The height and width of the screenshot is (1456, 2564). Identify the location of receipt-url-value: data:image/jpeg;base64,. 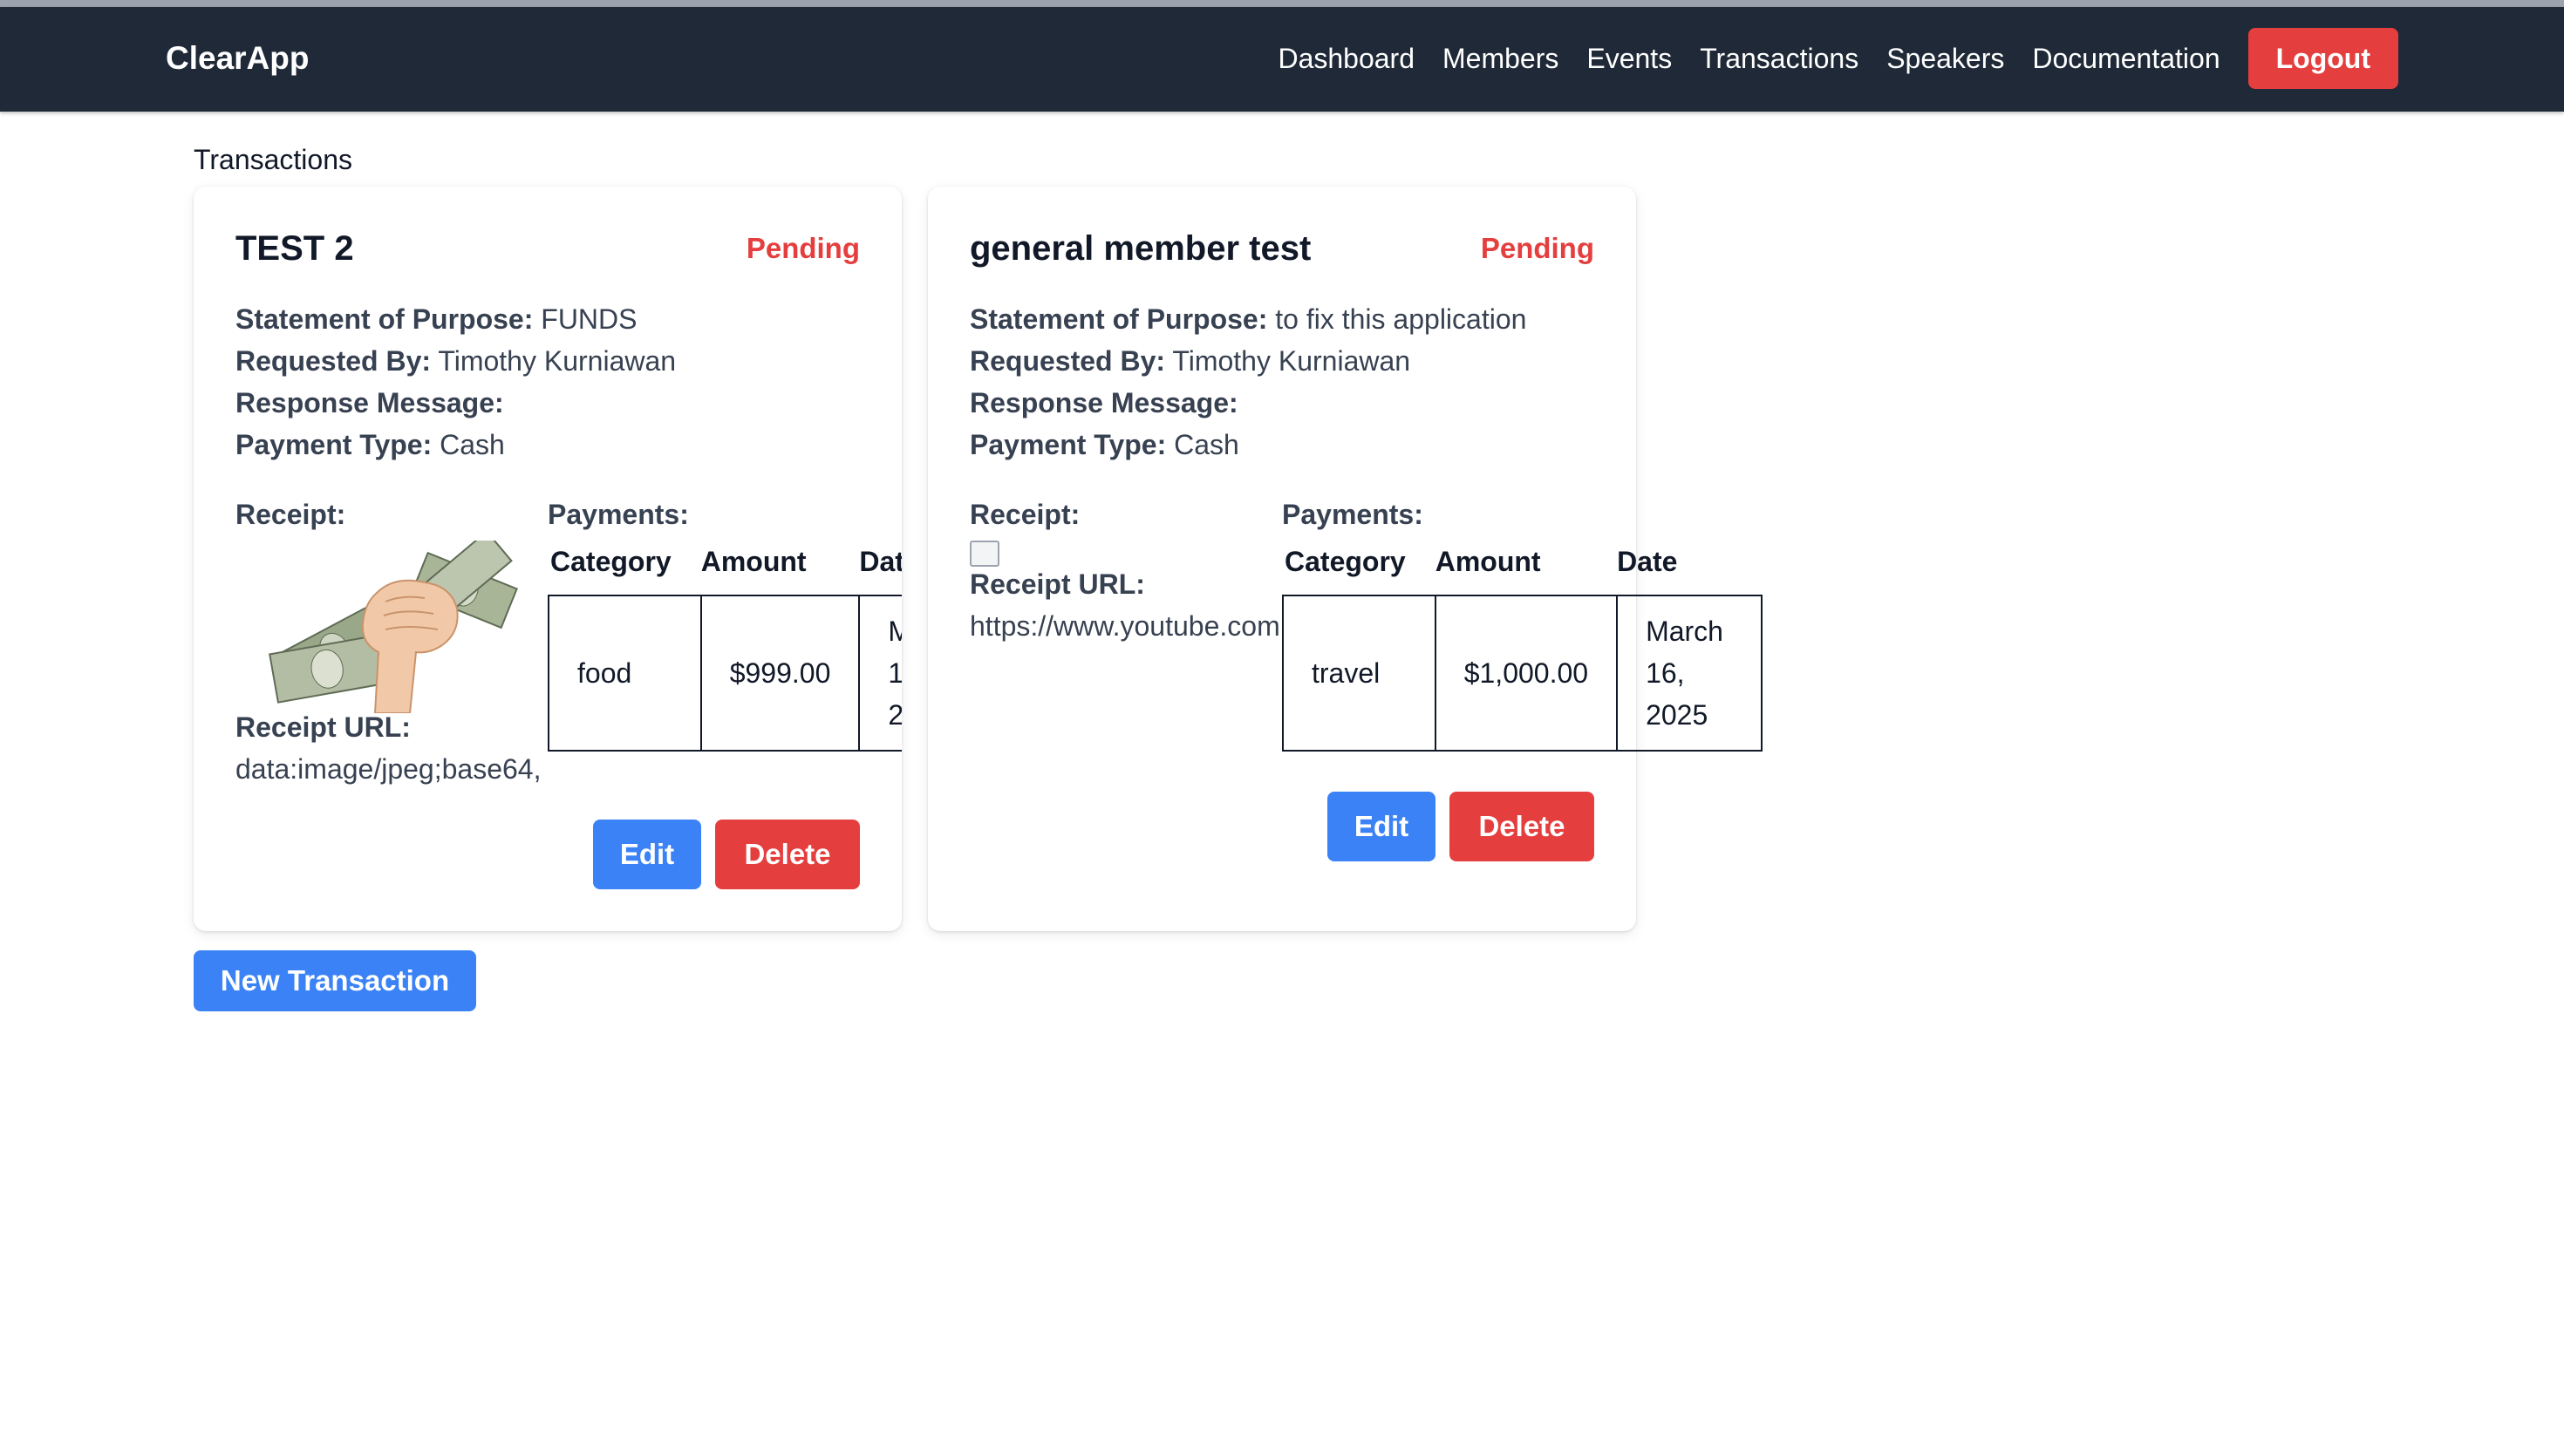
(391, 769).